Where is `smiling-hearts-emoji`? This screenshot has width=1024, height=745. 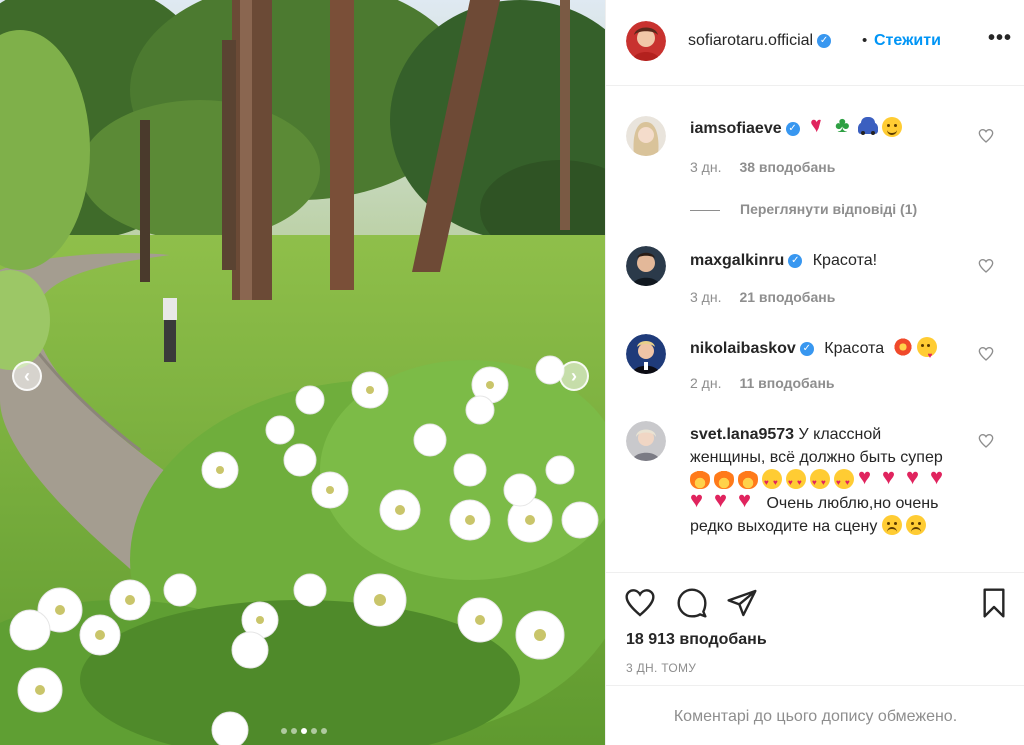
smiling-hearts-emoji is located at coordinates (892, 127).